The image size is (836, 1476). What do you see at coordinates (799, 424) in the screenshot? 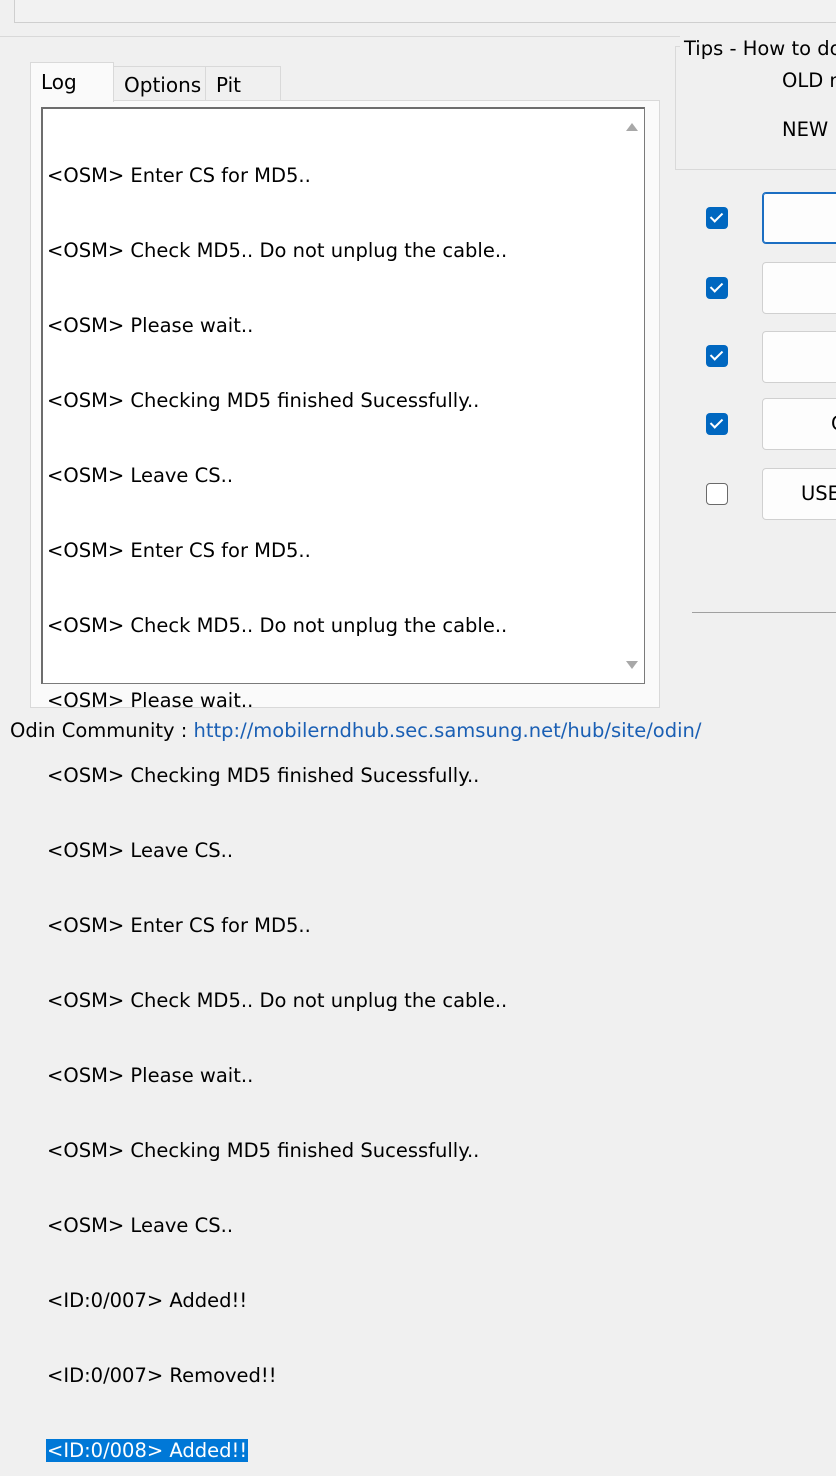
I see `file-button-csc: C` at bounding box center [799, 424].